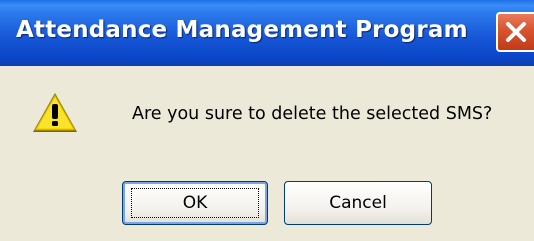 The image size is (534, 241). I want to click on dialog-message: Are you sure to delete the selected SMS?, so click(312, 114).